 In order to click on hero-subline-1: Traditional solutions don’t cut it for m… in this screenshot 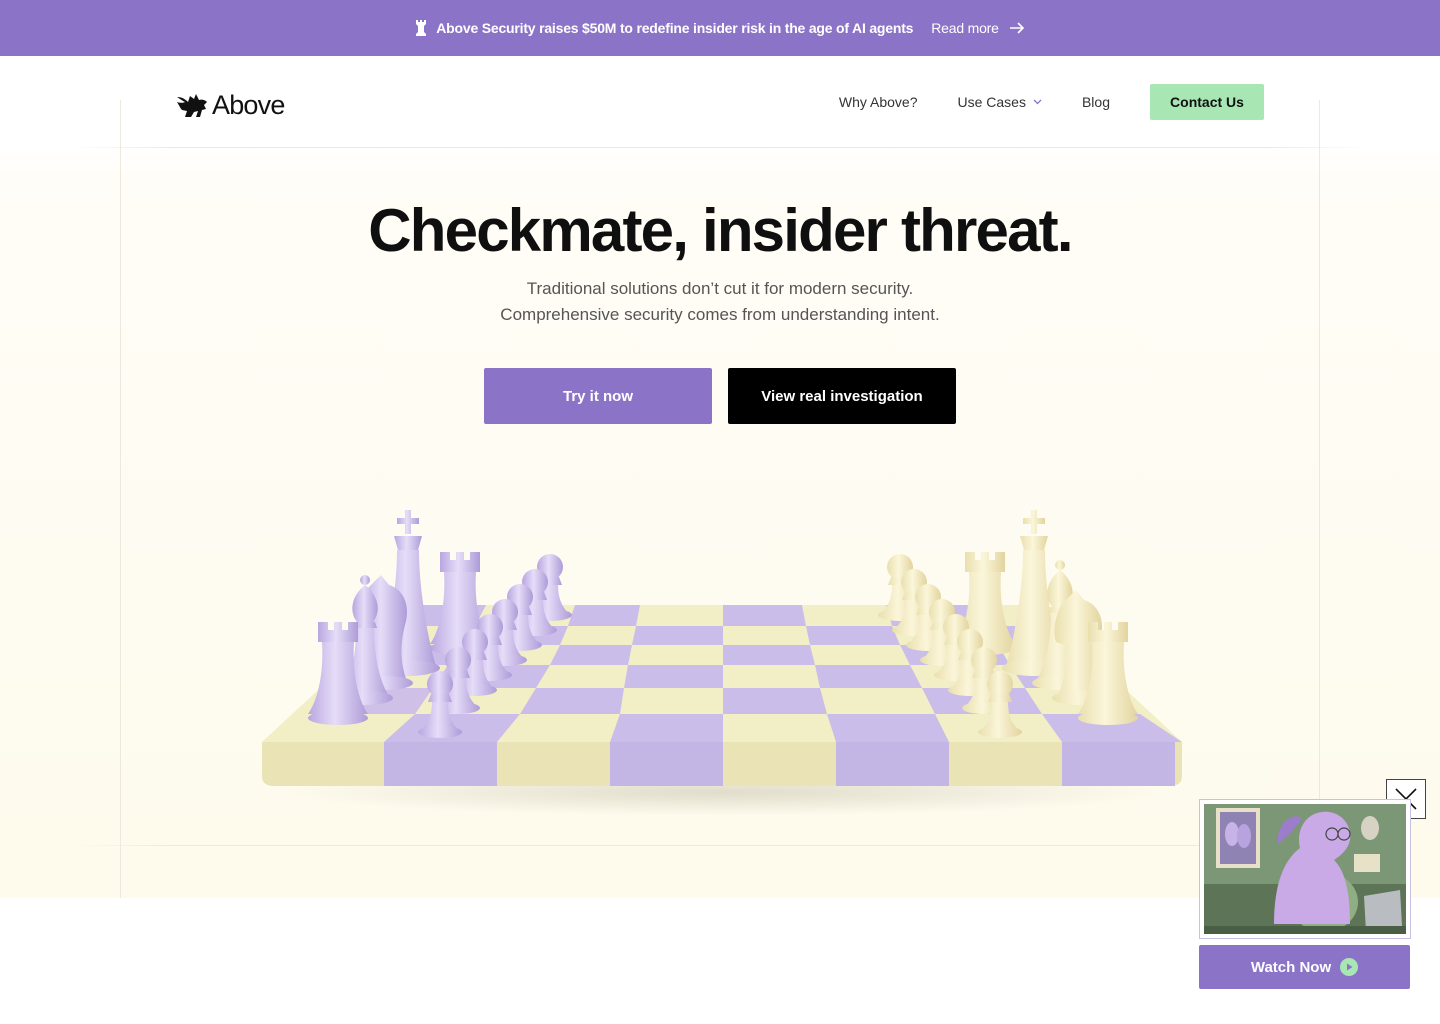, I will do `click(720, 288)`.